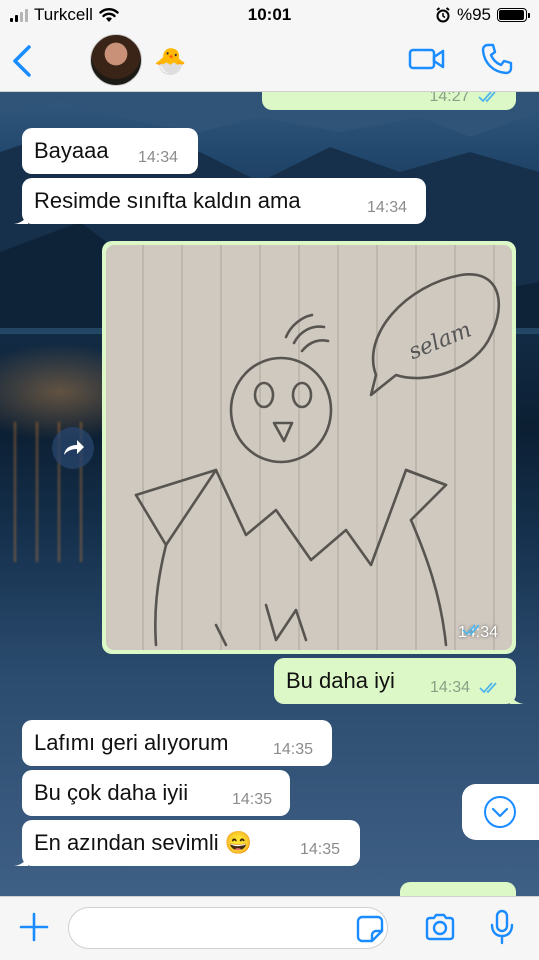 This screenshot has width=539, height=960. Describe the element at coordinates (116, 60) in the screenshot. I see `contact-avatar` at that location.